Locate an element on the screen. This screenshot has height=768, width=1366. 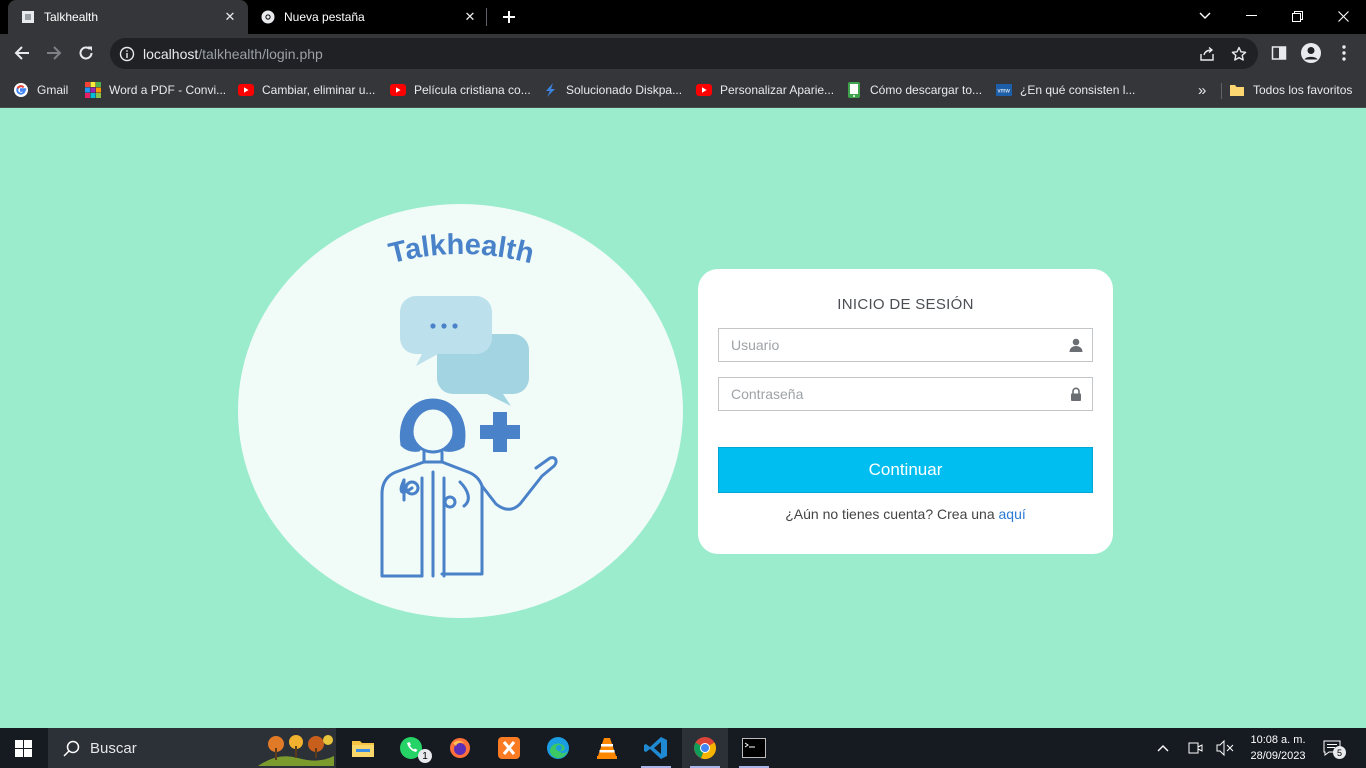
share-icon is located at coordinates (1207, 54).